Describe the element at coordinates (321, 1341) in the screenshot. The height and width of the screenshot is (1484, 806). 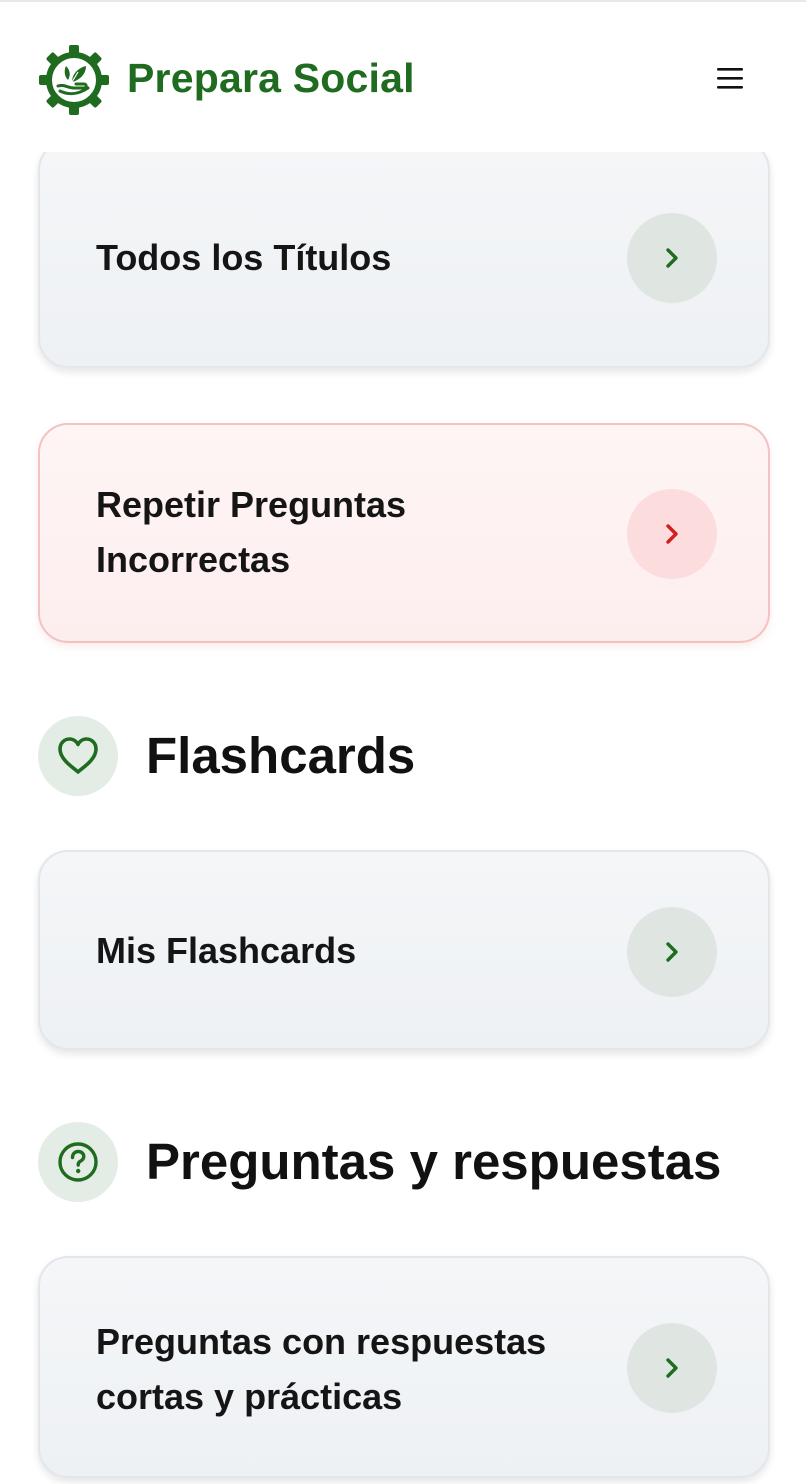
I see `card-label-line: Preguntas con respuestas` at that location.